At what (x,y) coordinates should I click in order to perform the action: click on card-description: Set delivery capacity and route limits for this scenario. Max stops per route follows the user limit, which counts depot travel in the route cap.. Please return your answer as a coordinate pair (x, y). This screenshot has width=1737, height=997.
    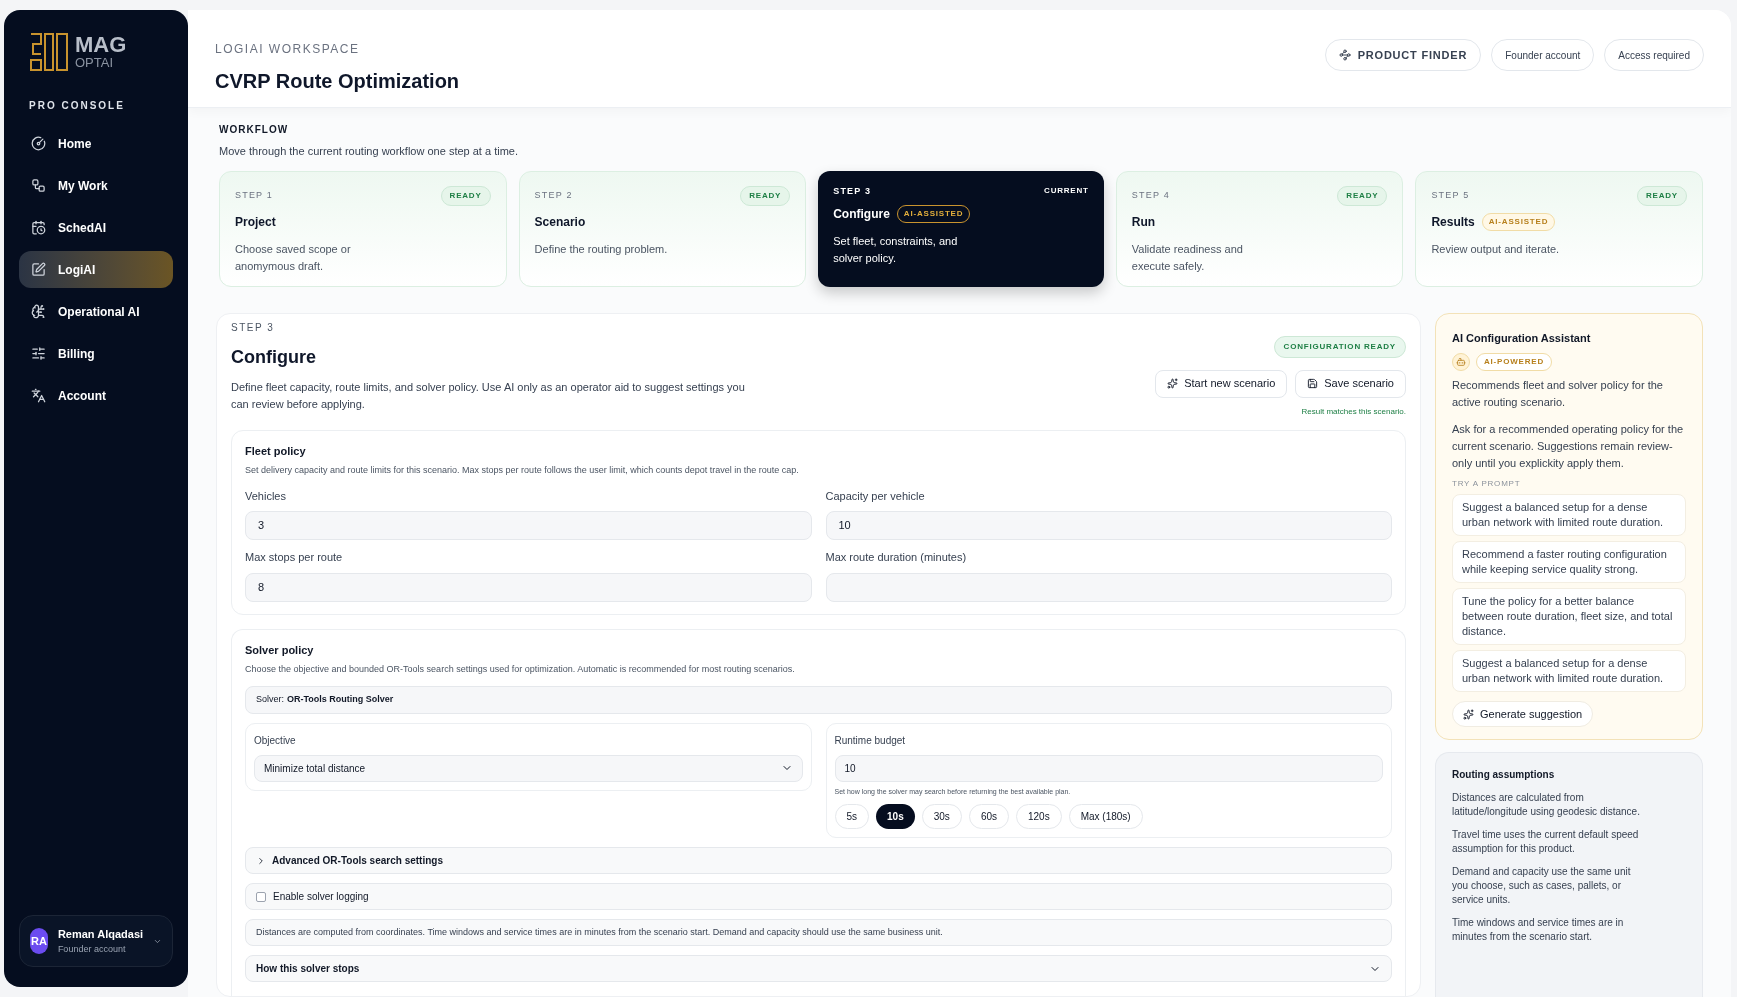
    Looking at the image, I should click on (522, 470).